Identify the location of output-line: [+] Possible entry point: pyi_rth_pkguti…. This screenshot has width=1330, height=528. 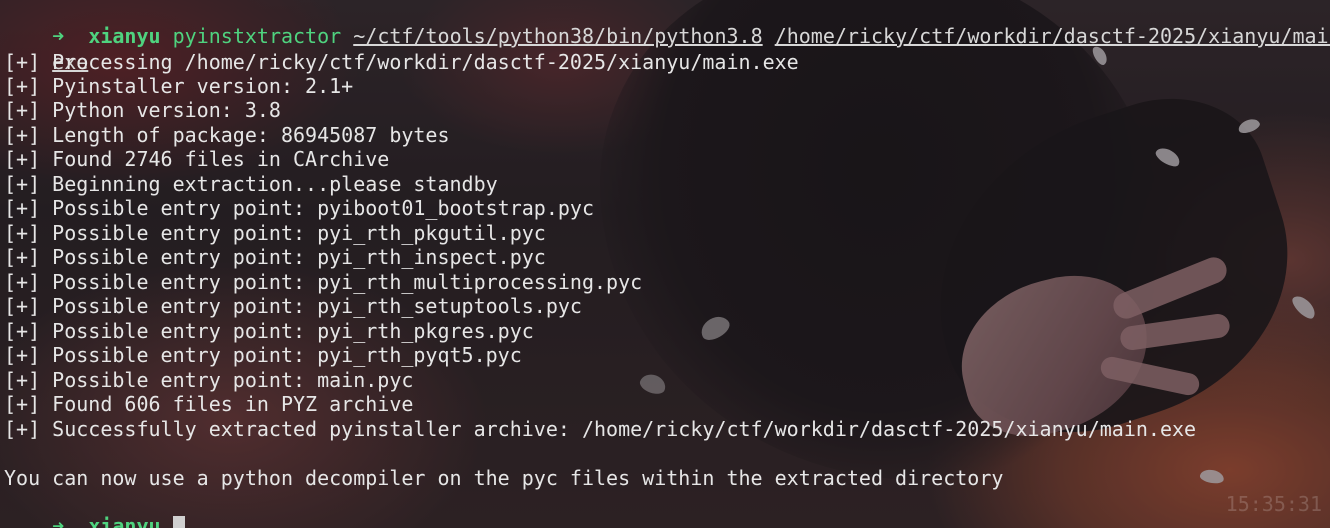
(275, 233).